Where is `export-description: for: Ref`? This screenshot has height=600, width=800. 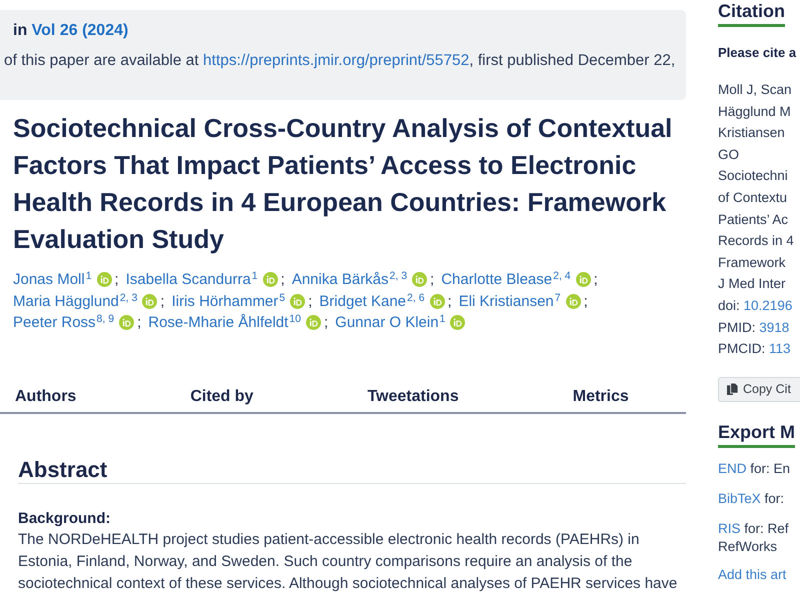
export-description: for: Ref is located at coordinates (766, 528).